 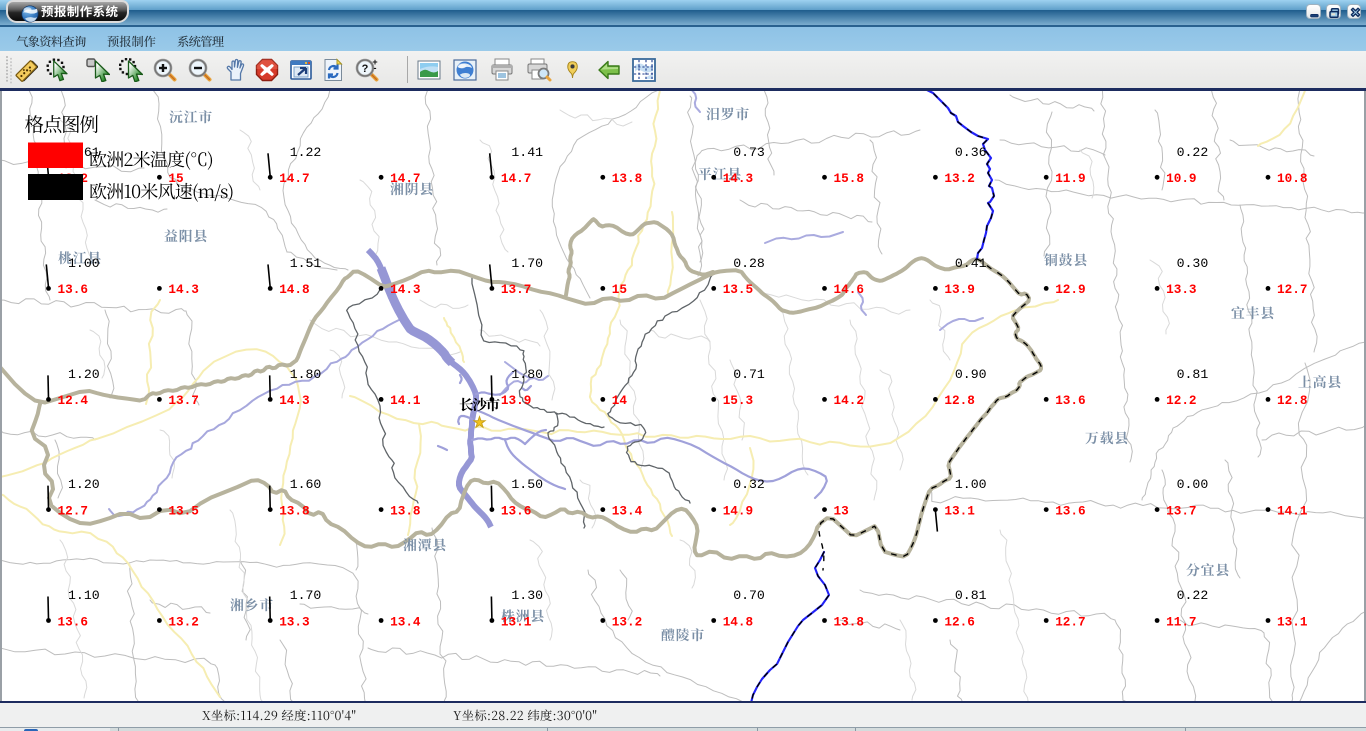 I want to click on svg-text: 15.8, so click(x=849, y=178).